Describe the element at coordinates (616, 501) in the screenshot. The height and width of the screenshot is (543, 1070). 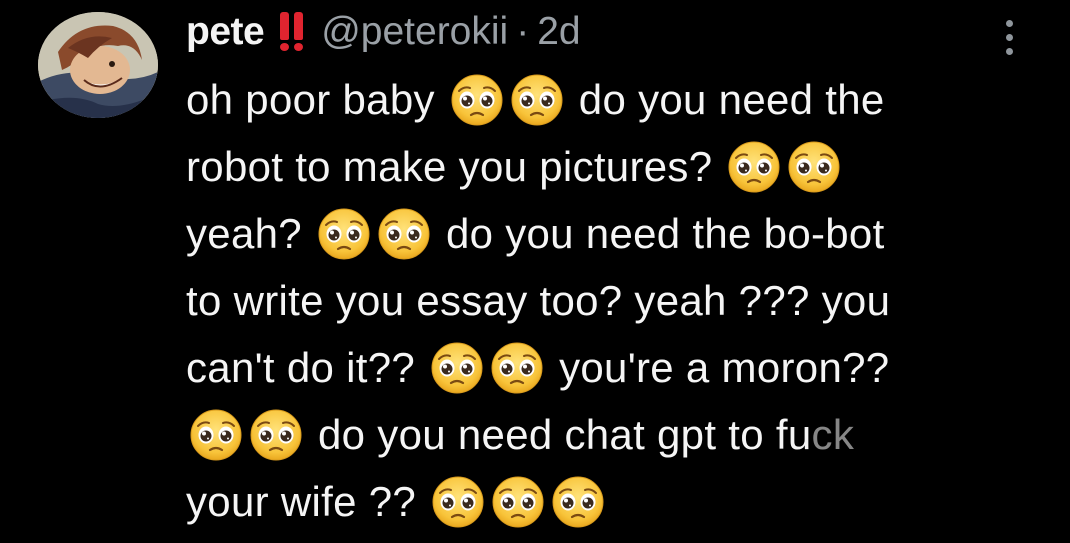
I see `tweet-line: your wife ??` at that location.